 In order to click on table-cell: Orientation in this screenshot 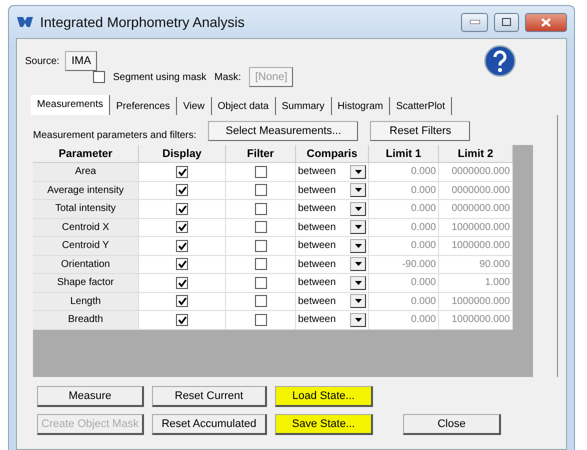, I will do `click(86, 265)`.